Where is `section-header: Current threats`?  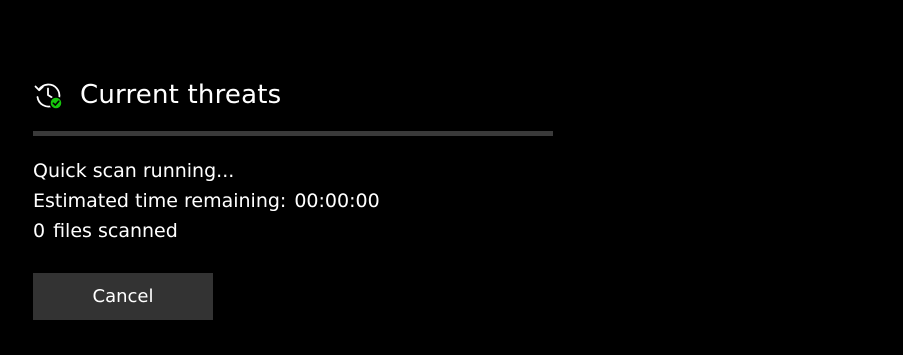
section-header: Current threats is located at coordinates (157, 95).